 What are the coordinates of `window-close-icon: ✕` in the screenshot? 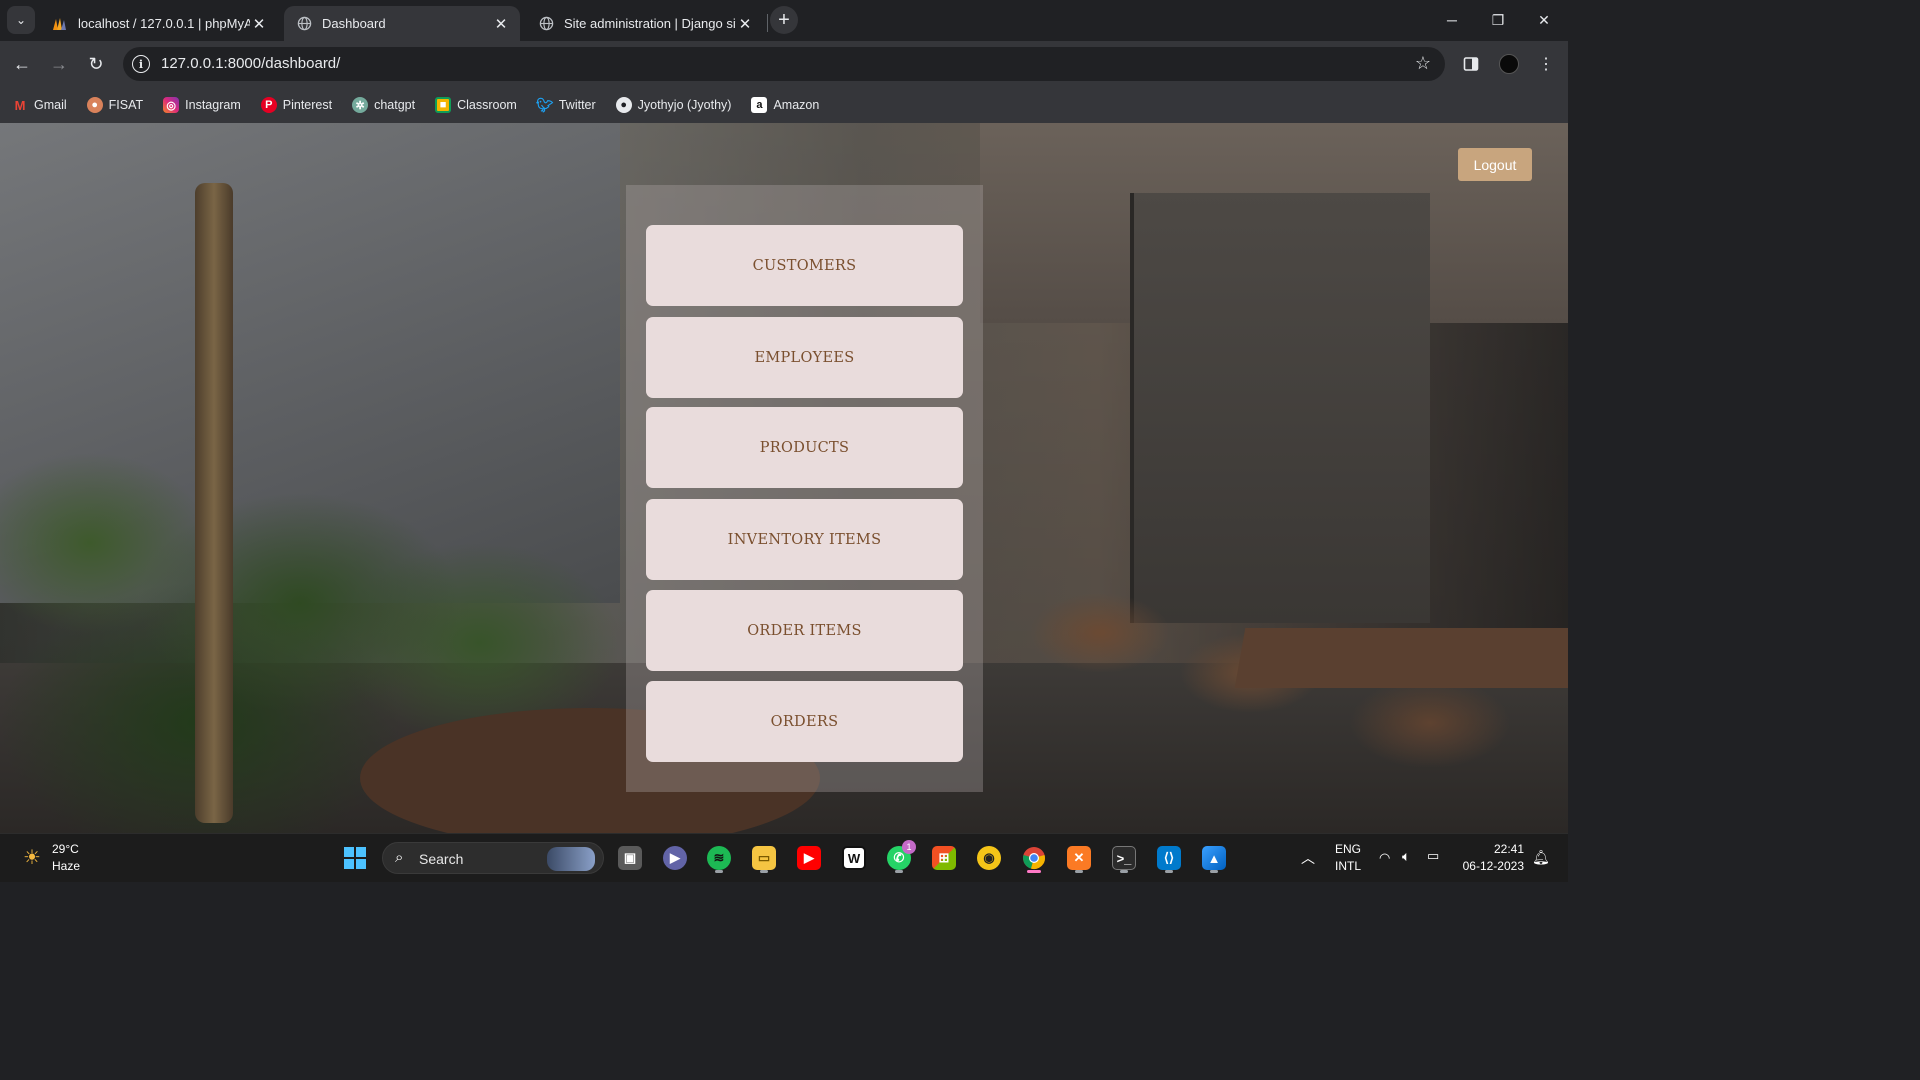 It's located at (1544, 20).